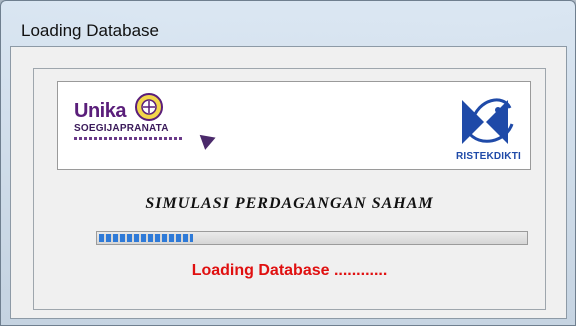  What do you see at coordinates (90, 30) in the screenshot?
I see `window-title: Loading Database` at bounding box center [90, 30].